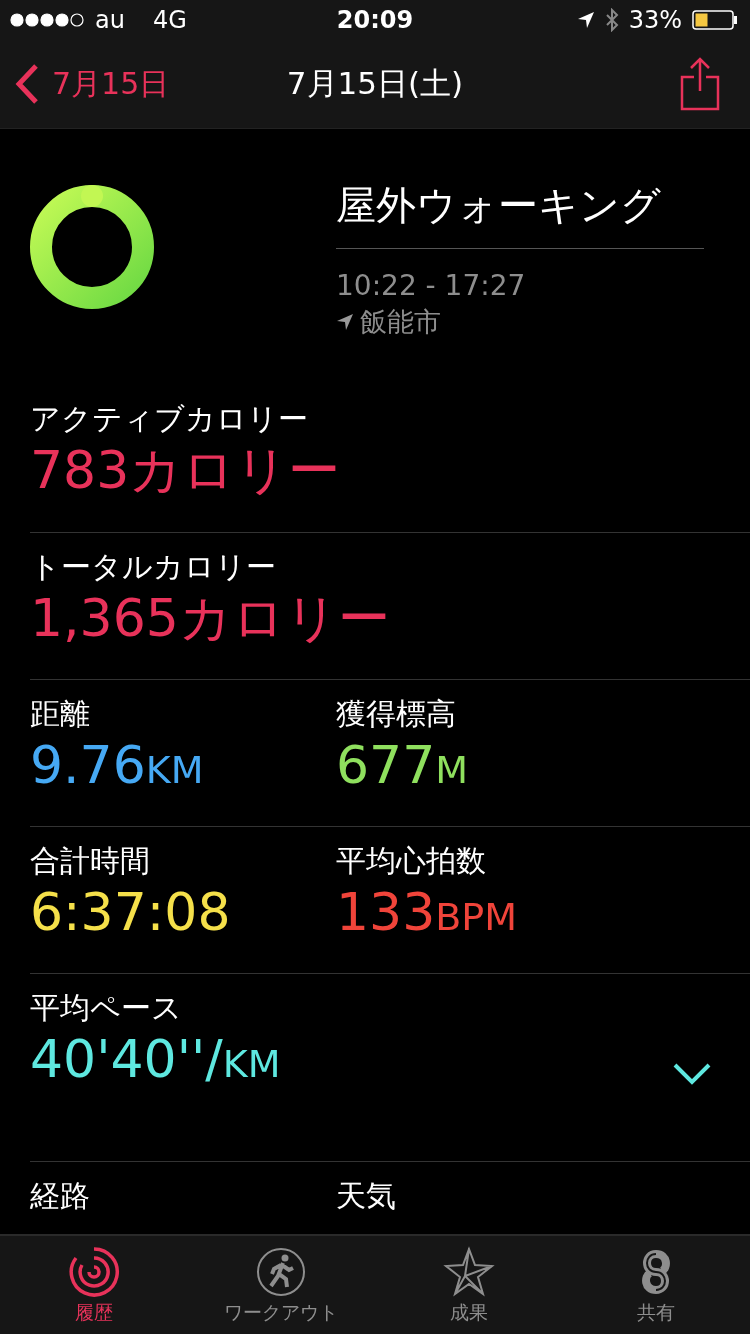  I want to click on star-icon, so click(468, 1272).